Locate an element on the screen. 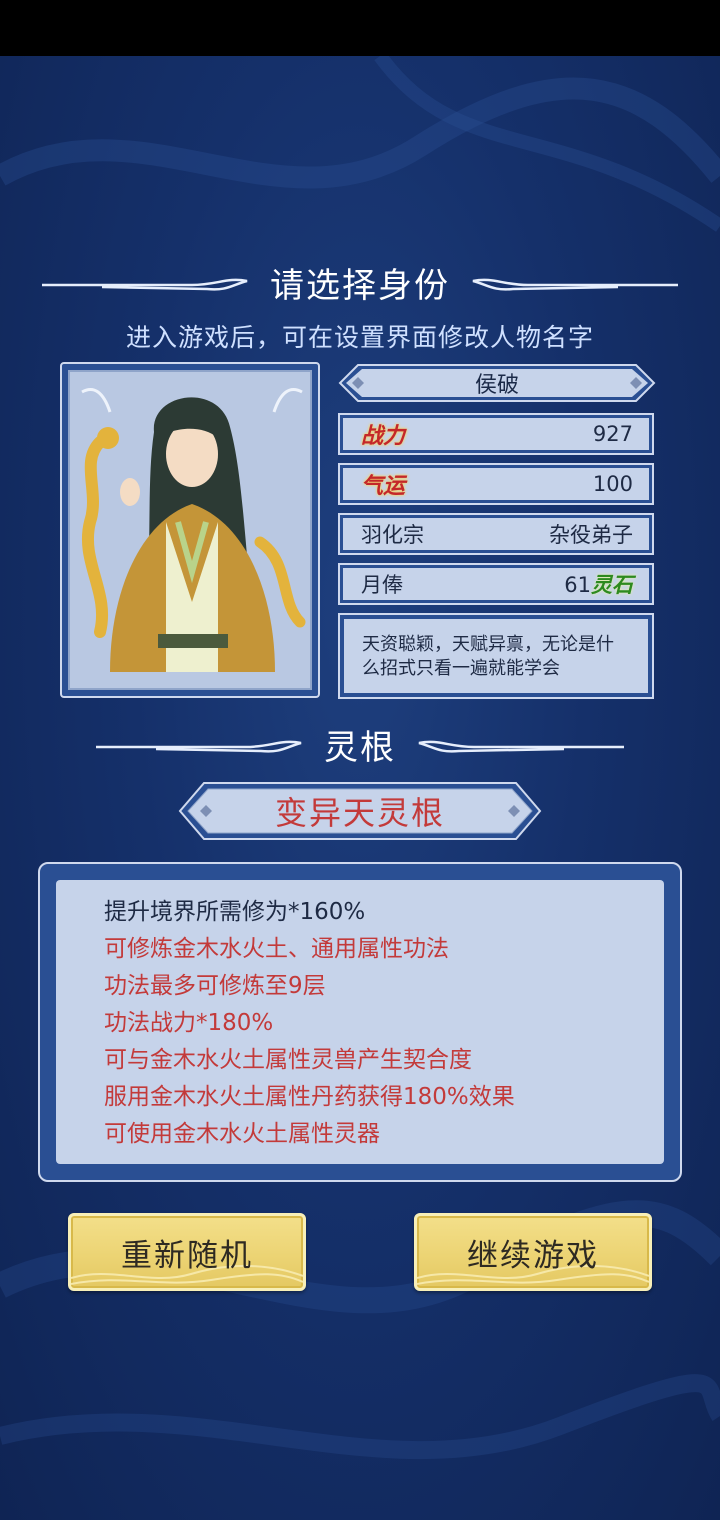 Image resolution: width=720 pixels, height=1520 pixels. reroll-button: 重新随机 is located at coordinates (187, 1252).